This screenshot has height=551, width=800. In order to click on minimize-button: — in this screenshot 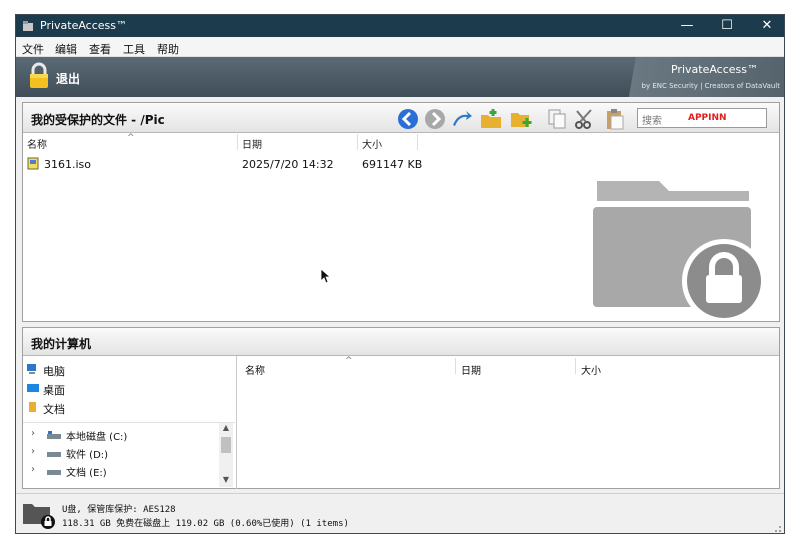, I will do `click(687, 26)`.